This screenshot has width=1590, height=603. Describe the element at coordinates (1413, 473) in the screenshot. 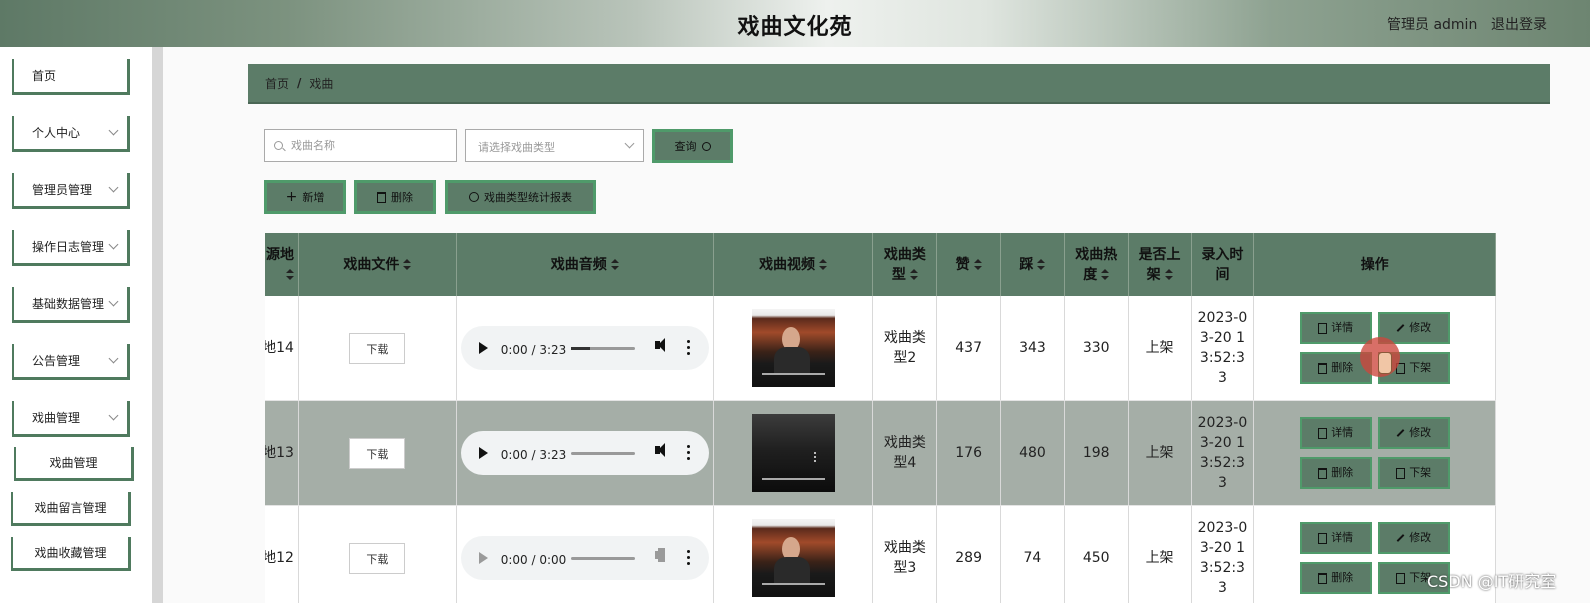

I see `unshelf-button: 下架` at that location.